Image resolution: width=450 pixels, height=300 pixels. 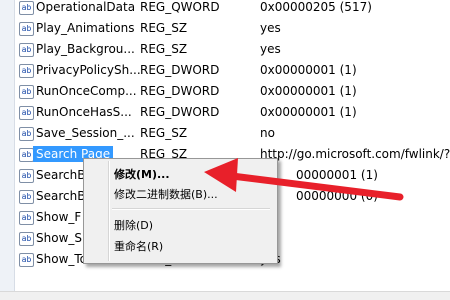 What do you see at coordinates (316, 186) in the screenshot?
I see `arrow-shaft` at bounding box center [316, 186].